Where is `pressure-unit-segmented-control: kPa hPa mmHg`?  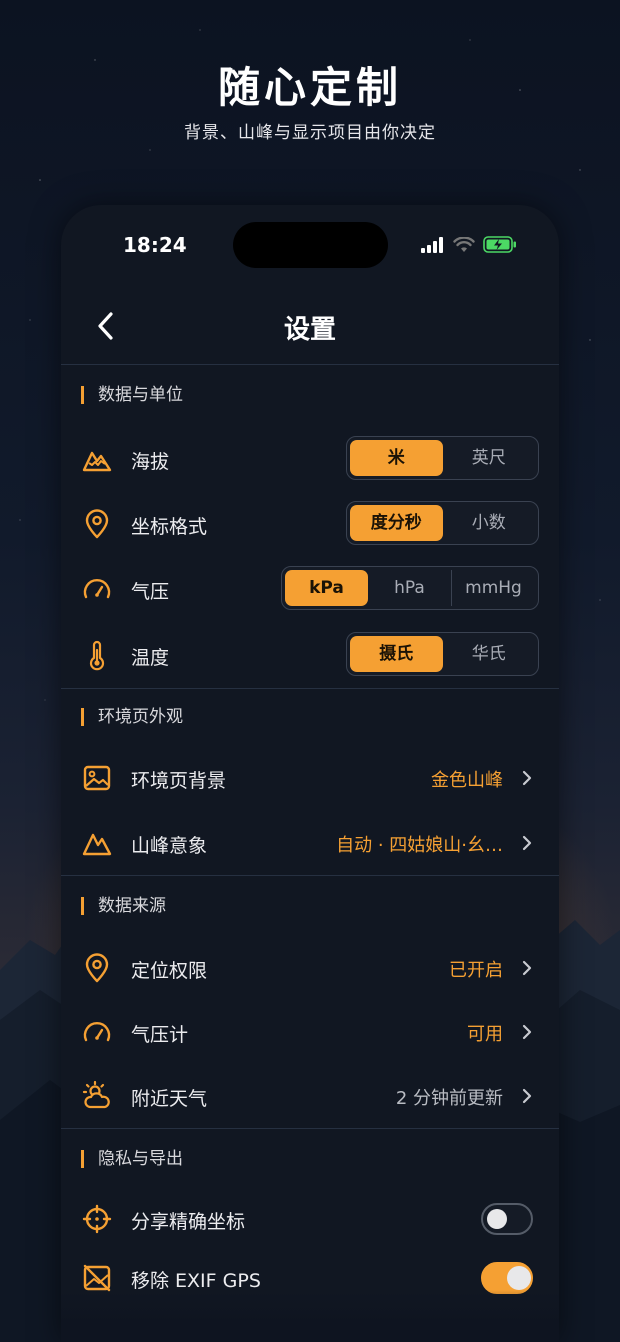 pressure-unit-segmented-control: kPa hPa mmHg is located at coordinates (410, 588).